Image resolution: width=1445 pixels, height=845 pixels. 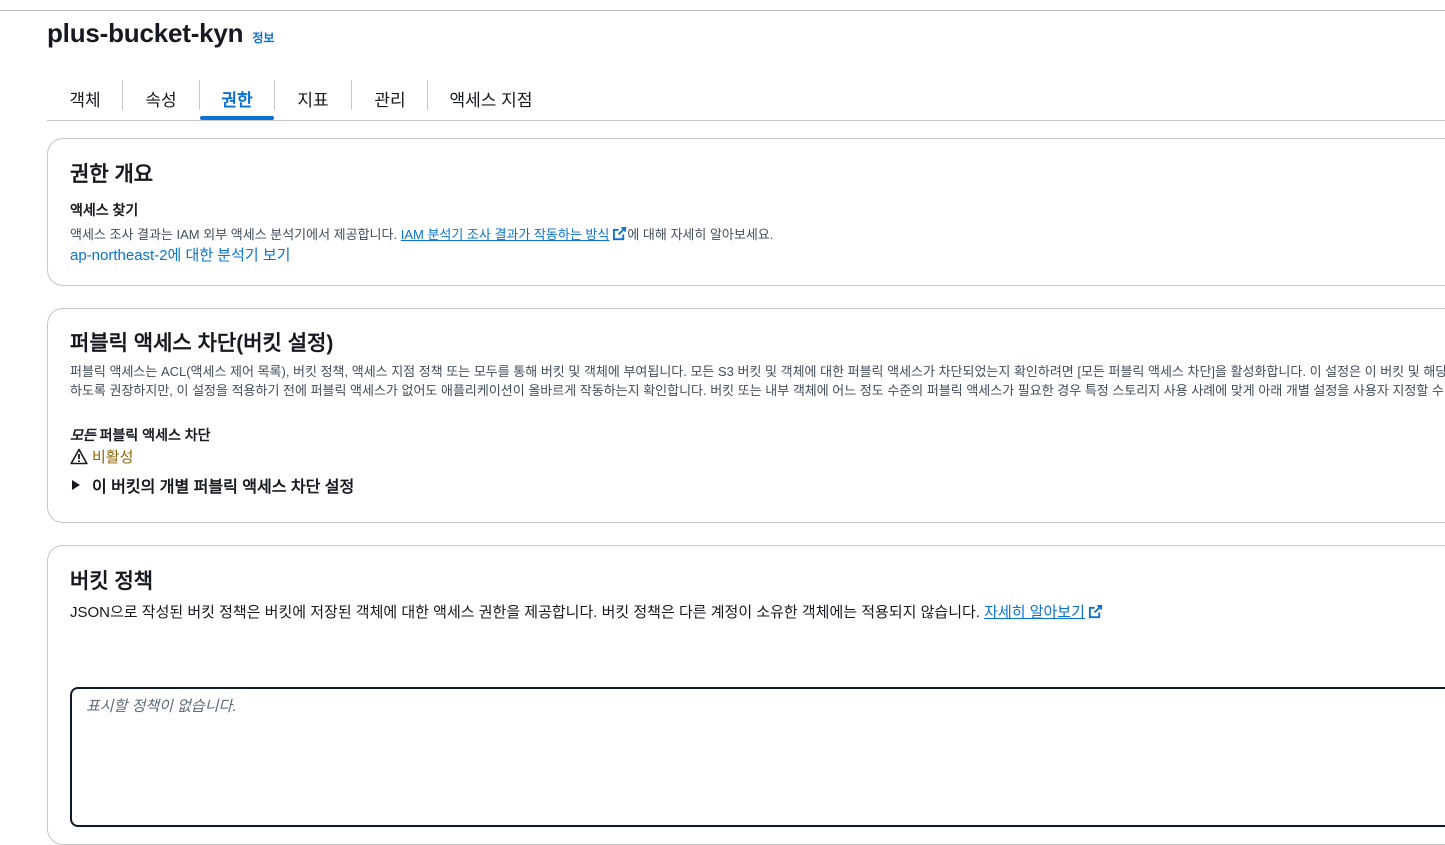 I want to click on block-status-text: 비활성, so click(x=113, y=457).